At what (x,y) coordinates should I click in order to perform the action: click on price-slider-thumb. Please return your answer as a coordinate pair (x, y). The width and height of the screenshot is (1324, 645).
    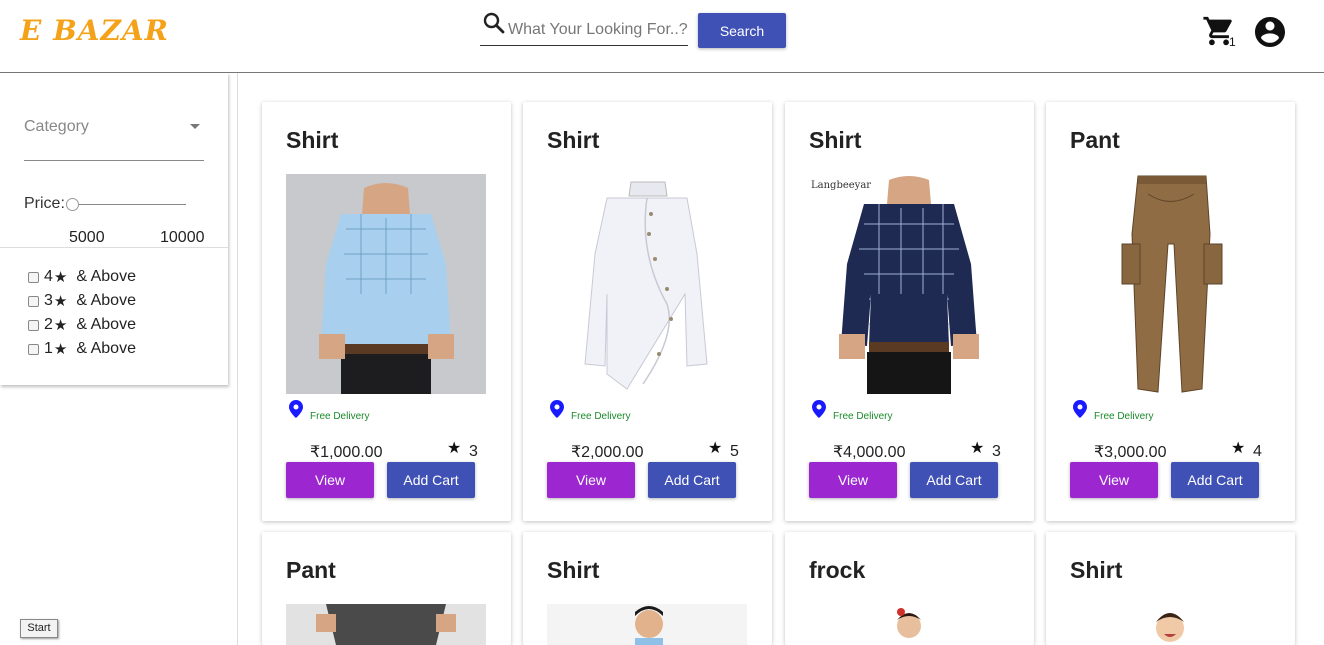
    Looking at the image, I should click on (72, 204).